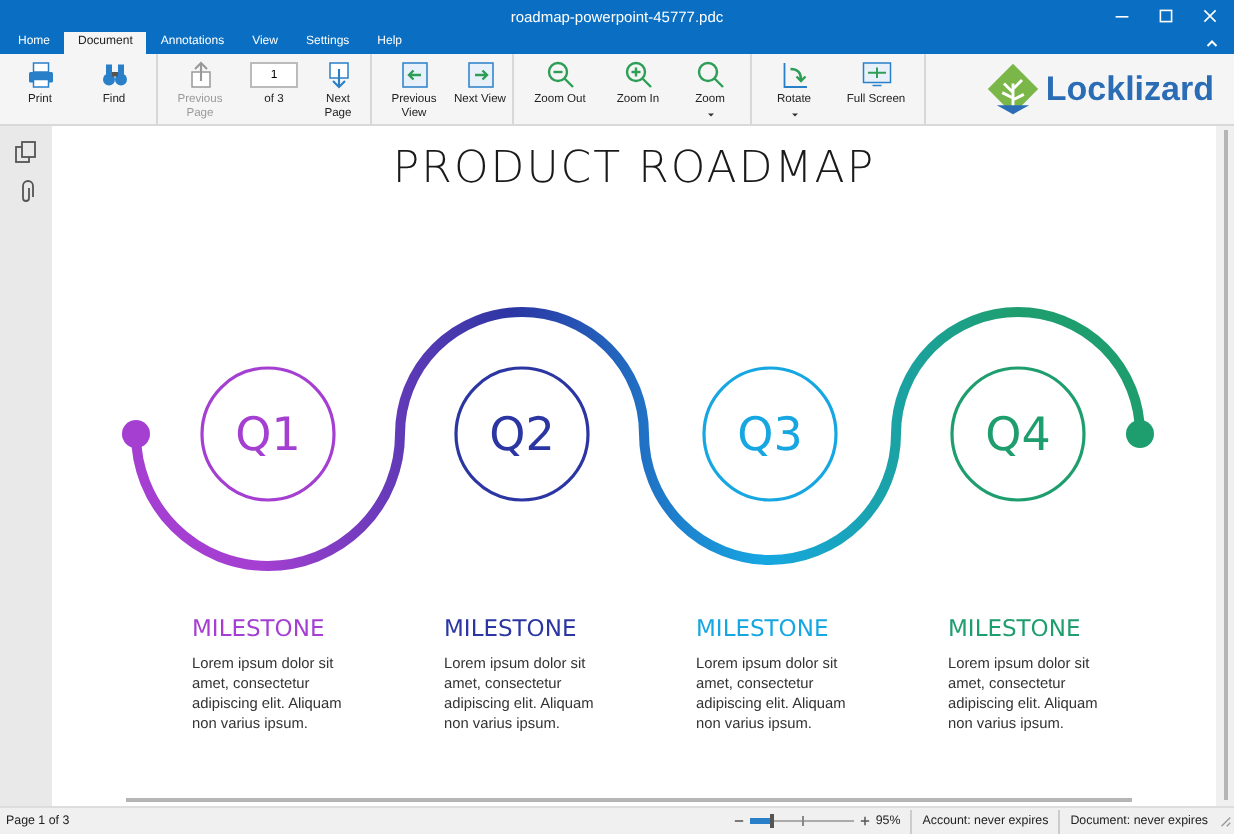  Describe the element at coordinates (738, 821) in the screenshot. I see `minus-icon` at that location.